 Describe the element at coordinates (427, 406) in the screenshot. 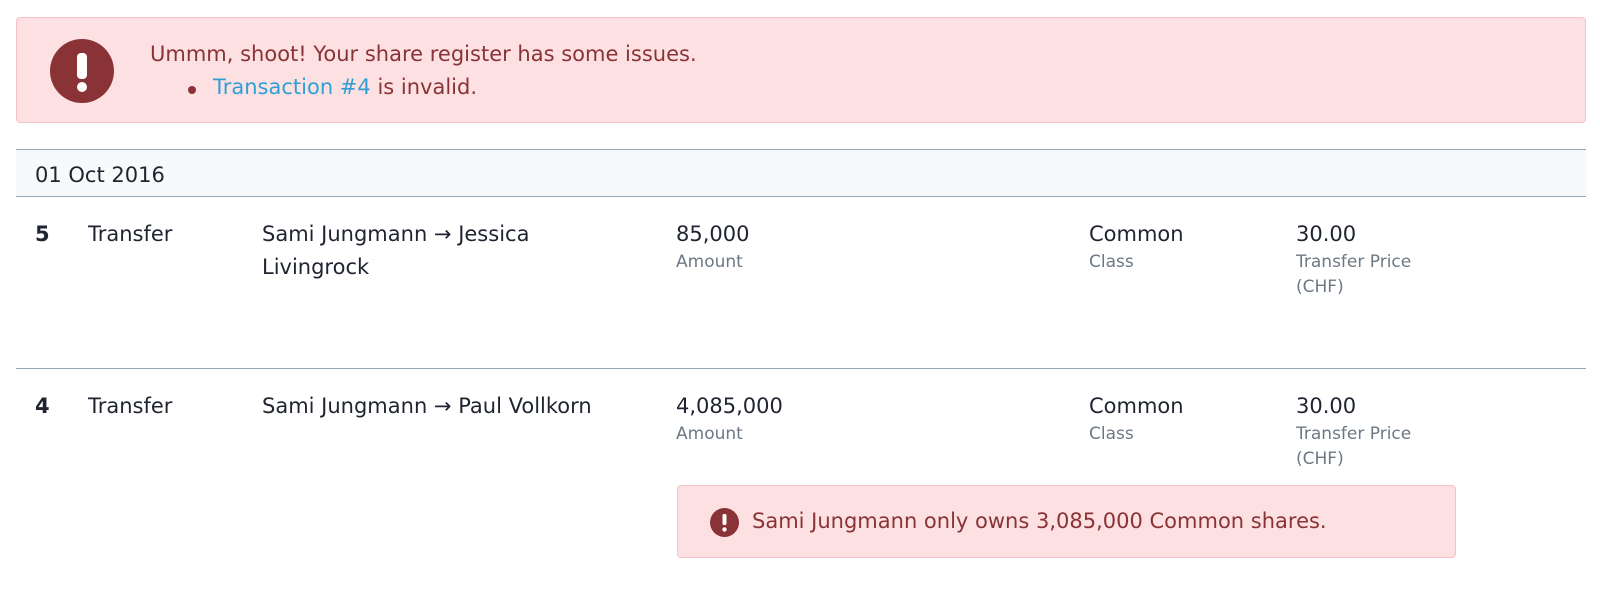

I see `transaction-parties: Sami Jungmann → Paul Vollkorn` at that location.